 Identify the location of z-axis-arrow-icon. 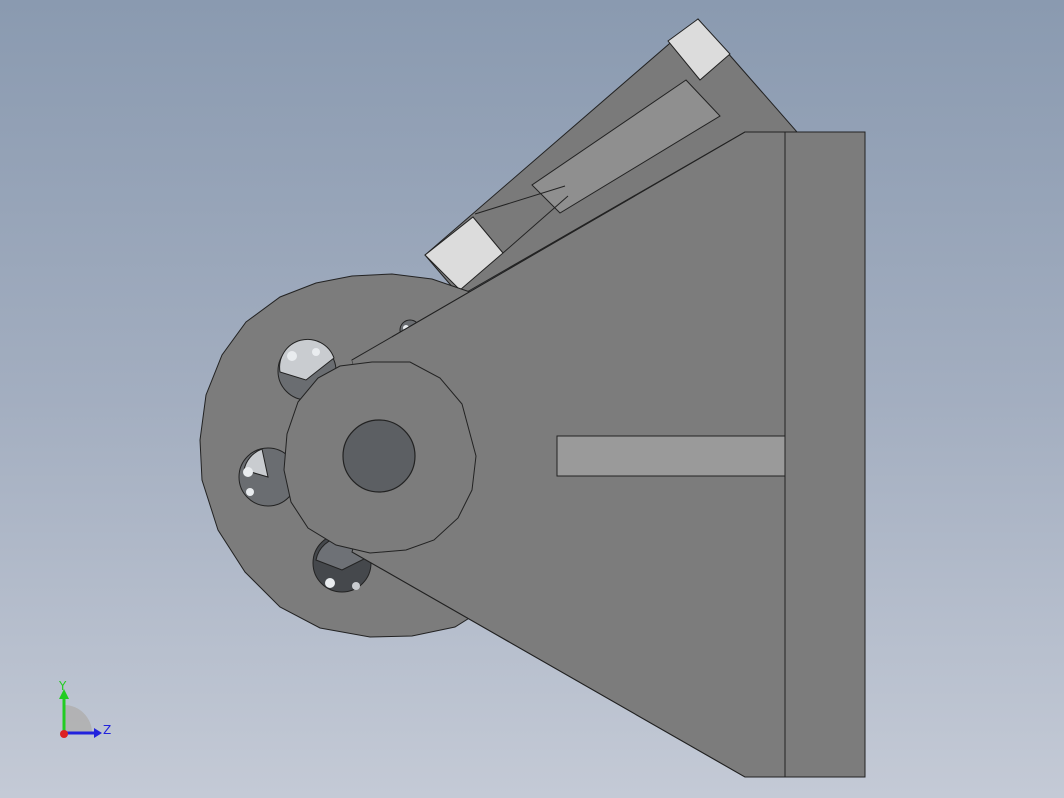
(98, 733).